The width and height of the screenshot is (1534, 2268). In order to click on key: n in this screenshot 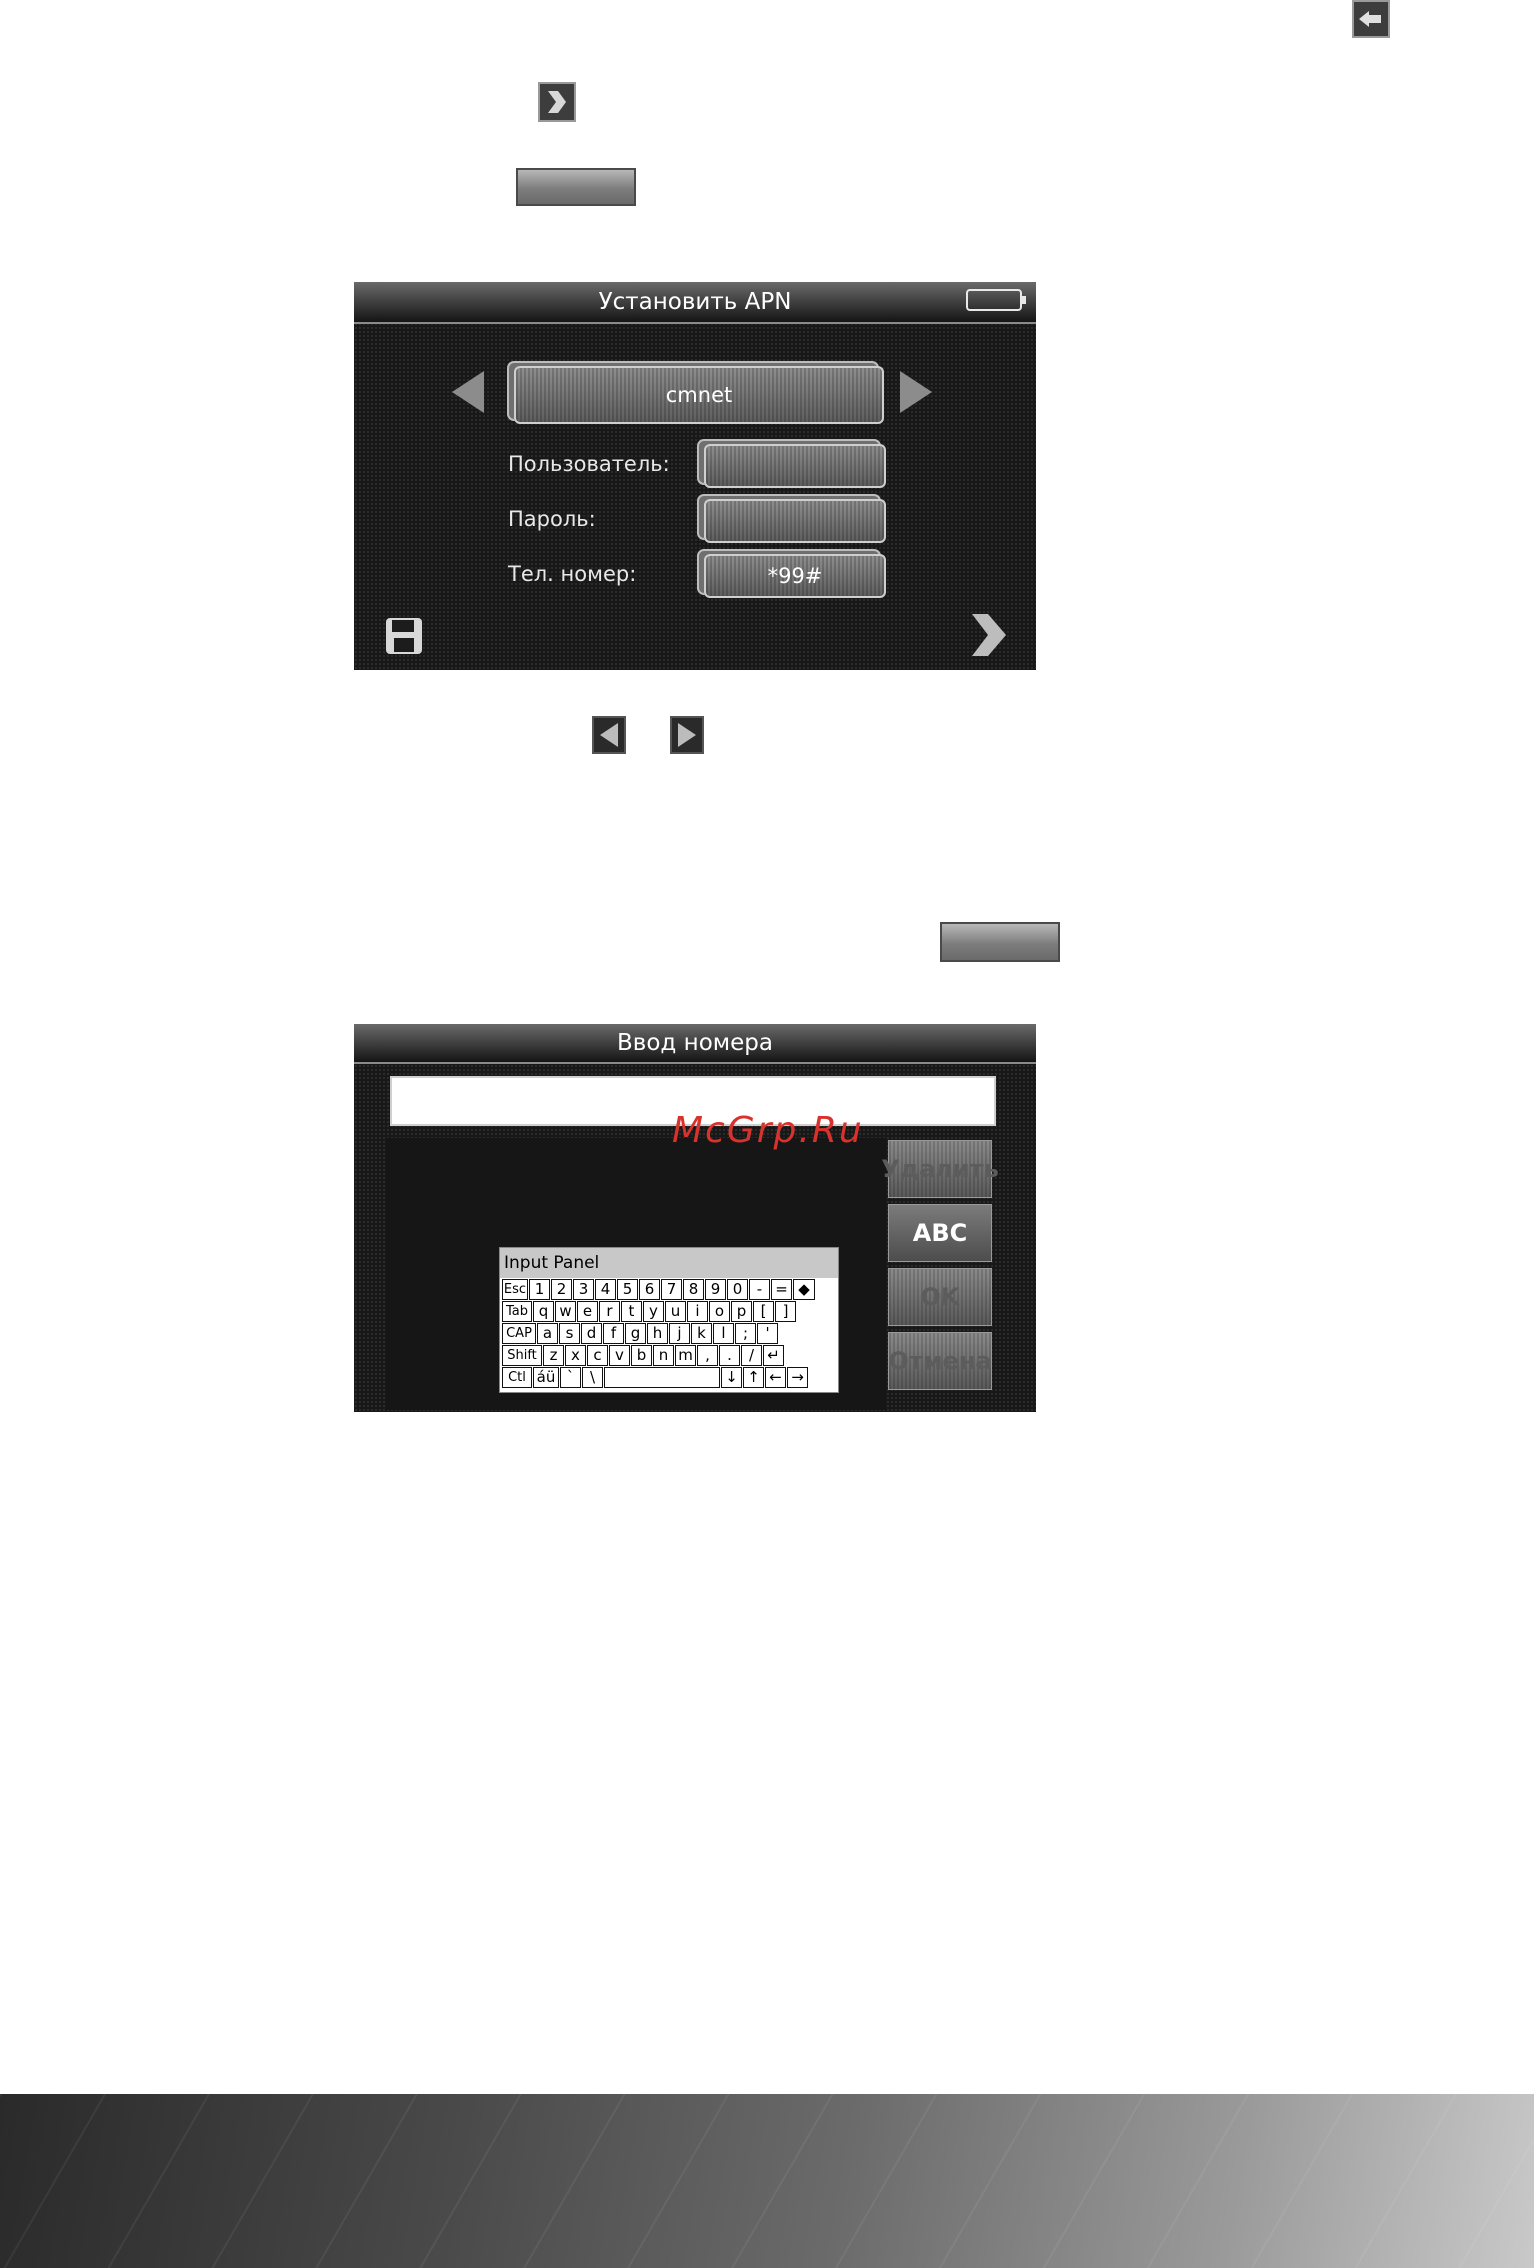, I will do `click(663, 1355)`.